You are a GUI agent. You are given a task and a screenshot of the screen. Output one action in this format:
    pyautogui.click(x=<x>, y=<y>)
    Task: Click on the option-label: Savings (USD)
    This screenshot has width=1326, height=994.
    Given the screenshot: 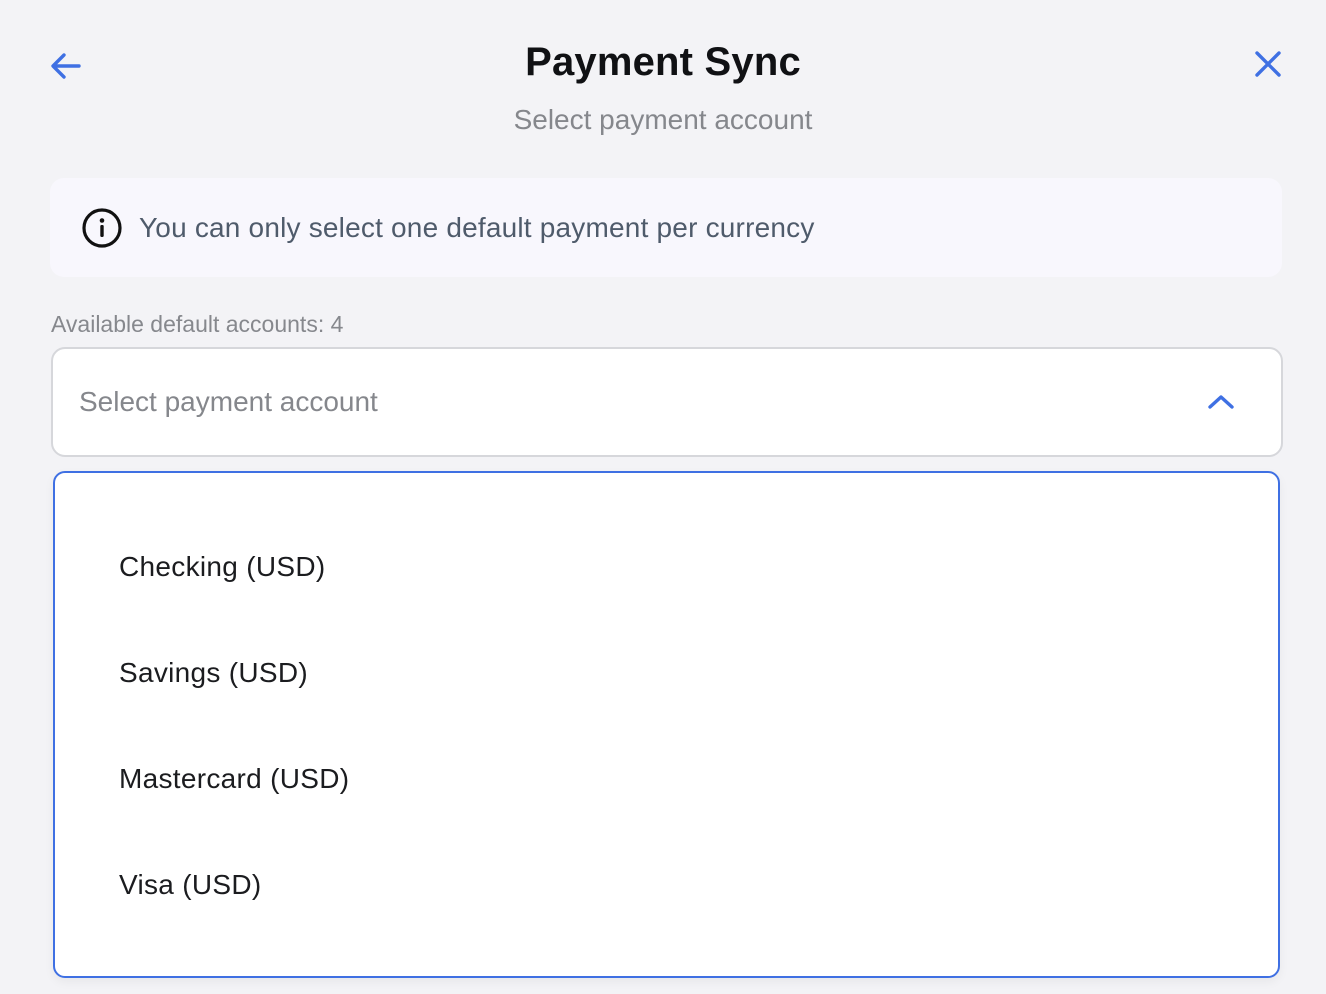 What is the action you would take?
    pyautogui.click(x=214, y=672)
    